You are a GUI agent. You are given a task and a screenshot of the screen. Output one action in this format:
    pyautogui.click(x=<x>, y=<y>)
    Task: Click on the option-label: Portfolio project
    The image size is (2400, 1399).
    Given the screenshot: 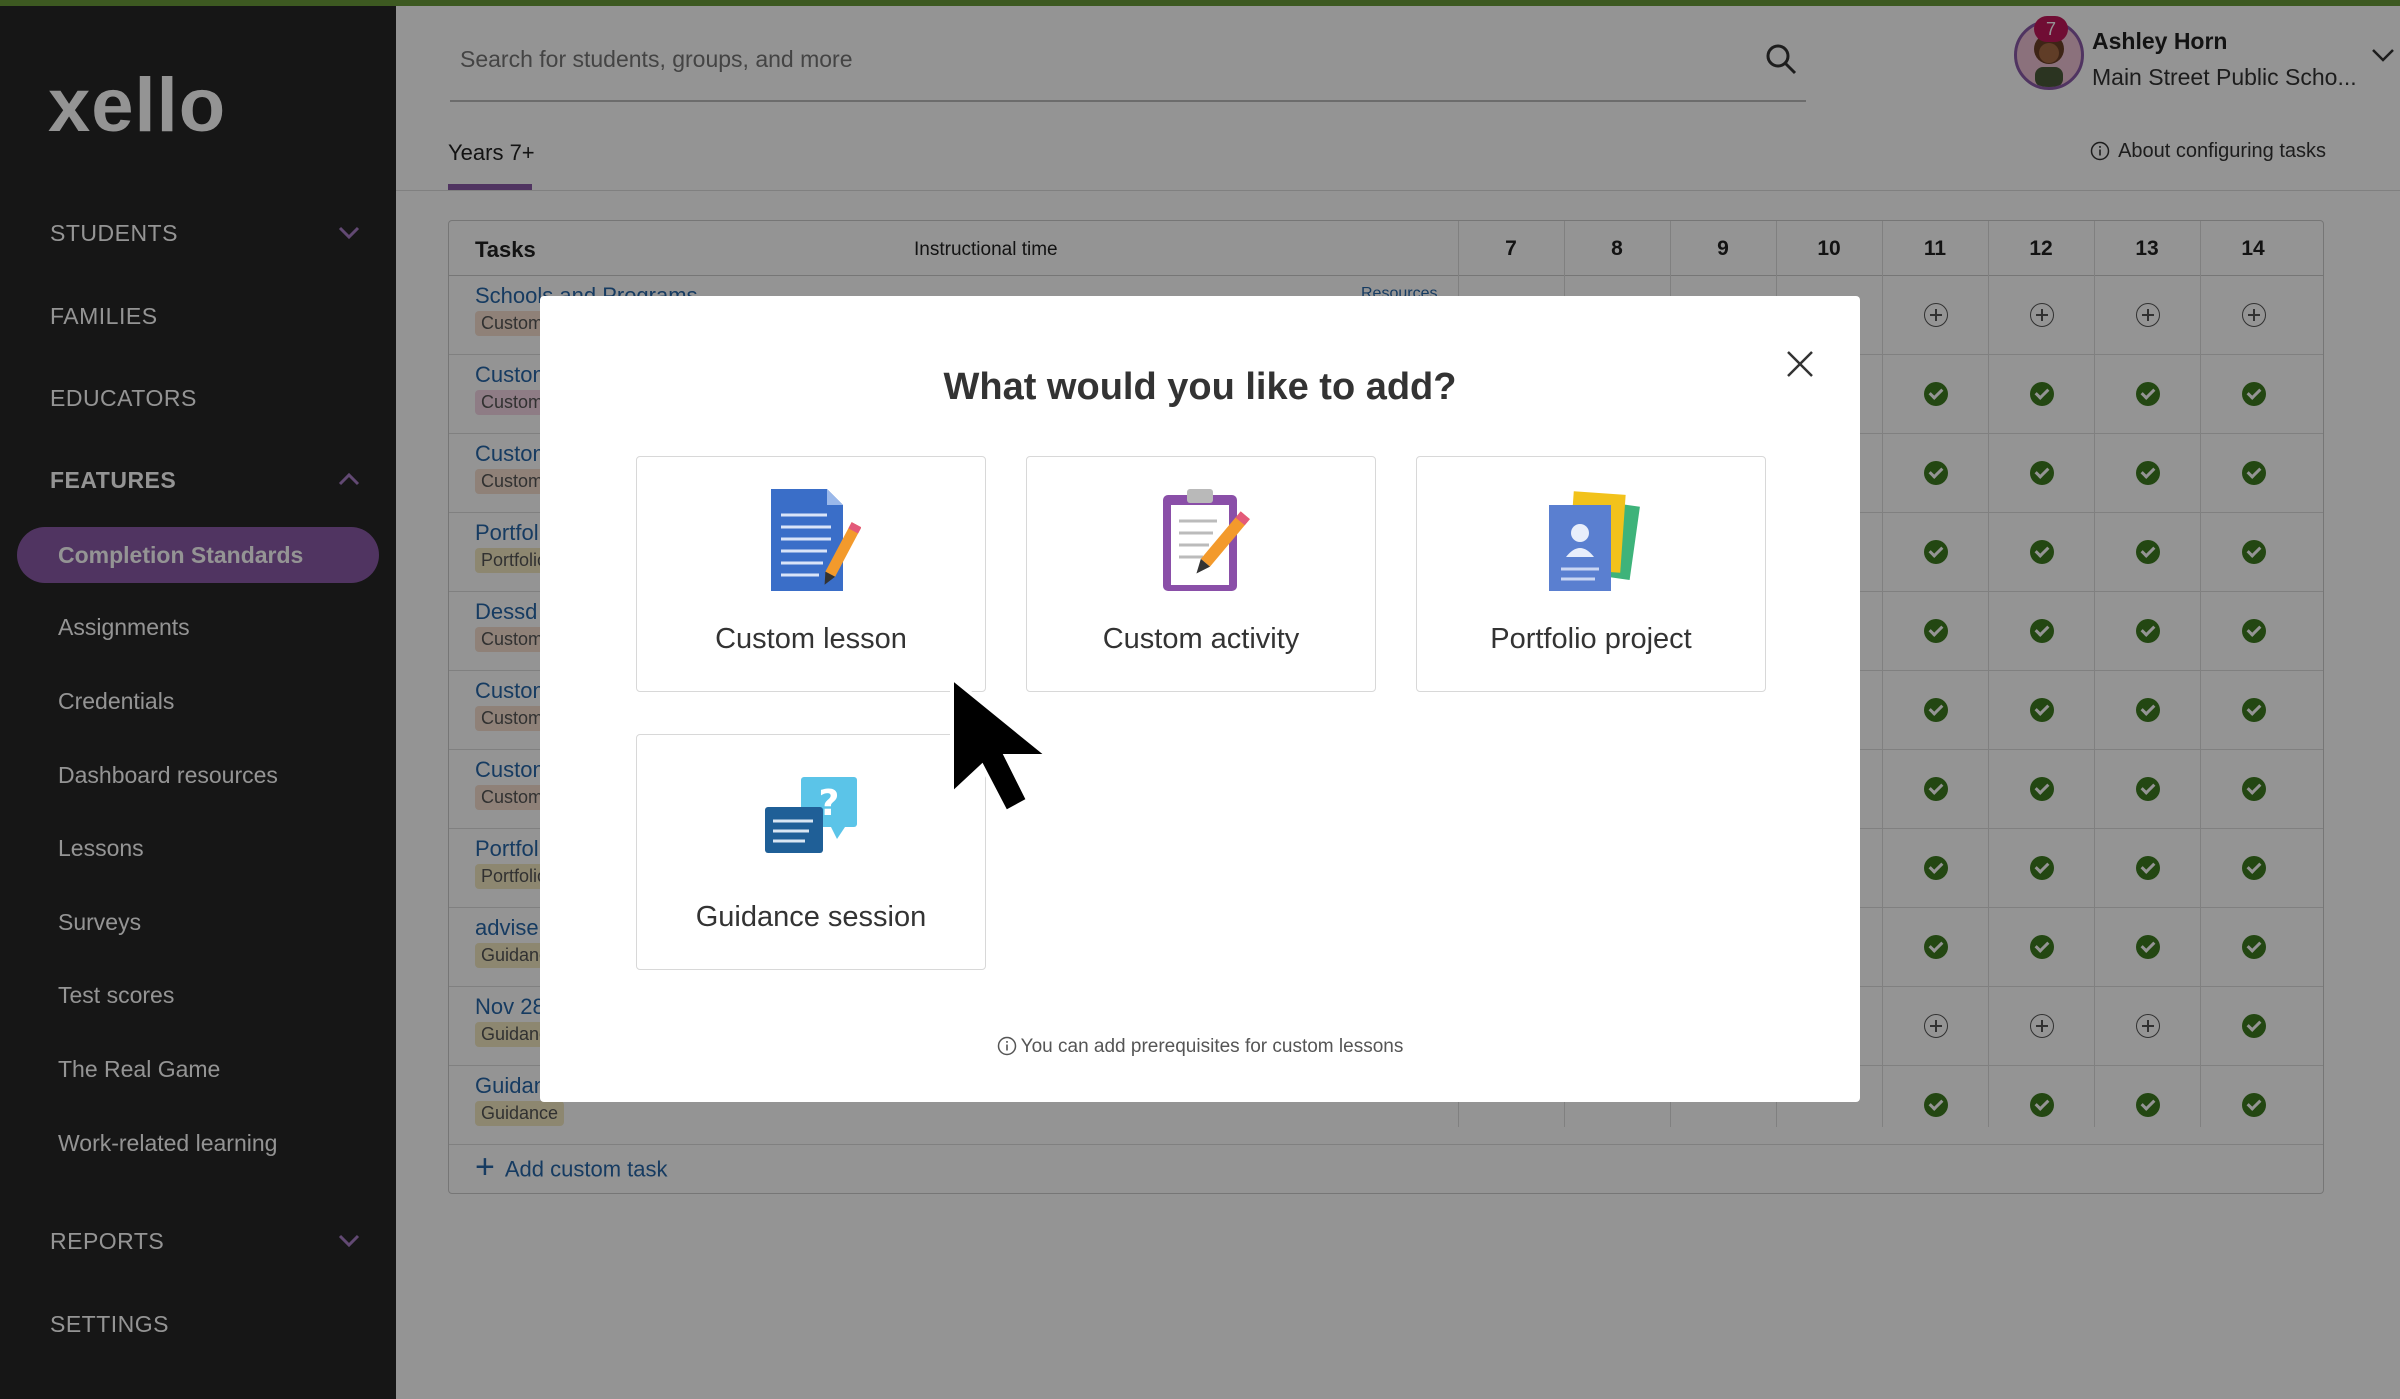 What is the action you would take?
    pyautogui.click(x=1591, y=639)
    